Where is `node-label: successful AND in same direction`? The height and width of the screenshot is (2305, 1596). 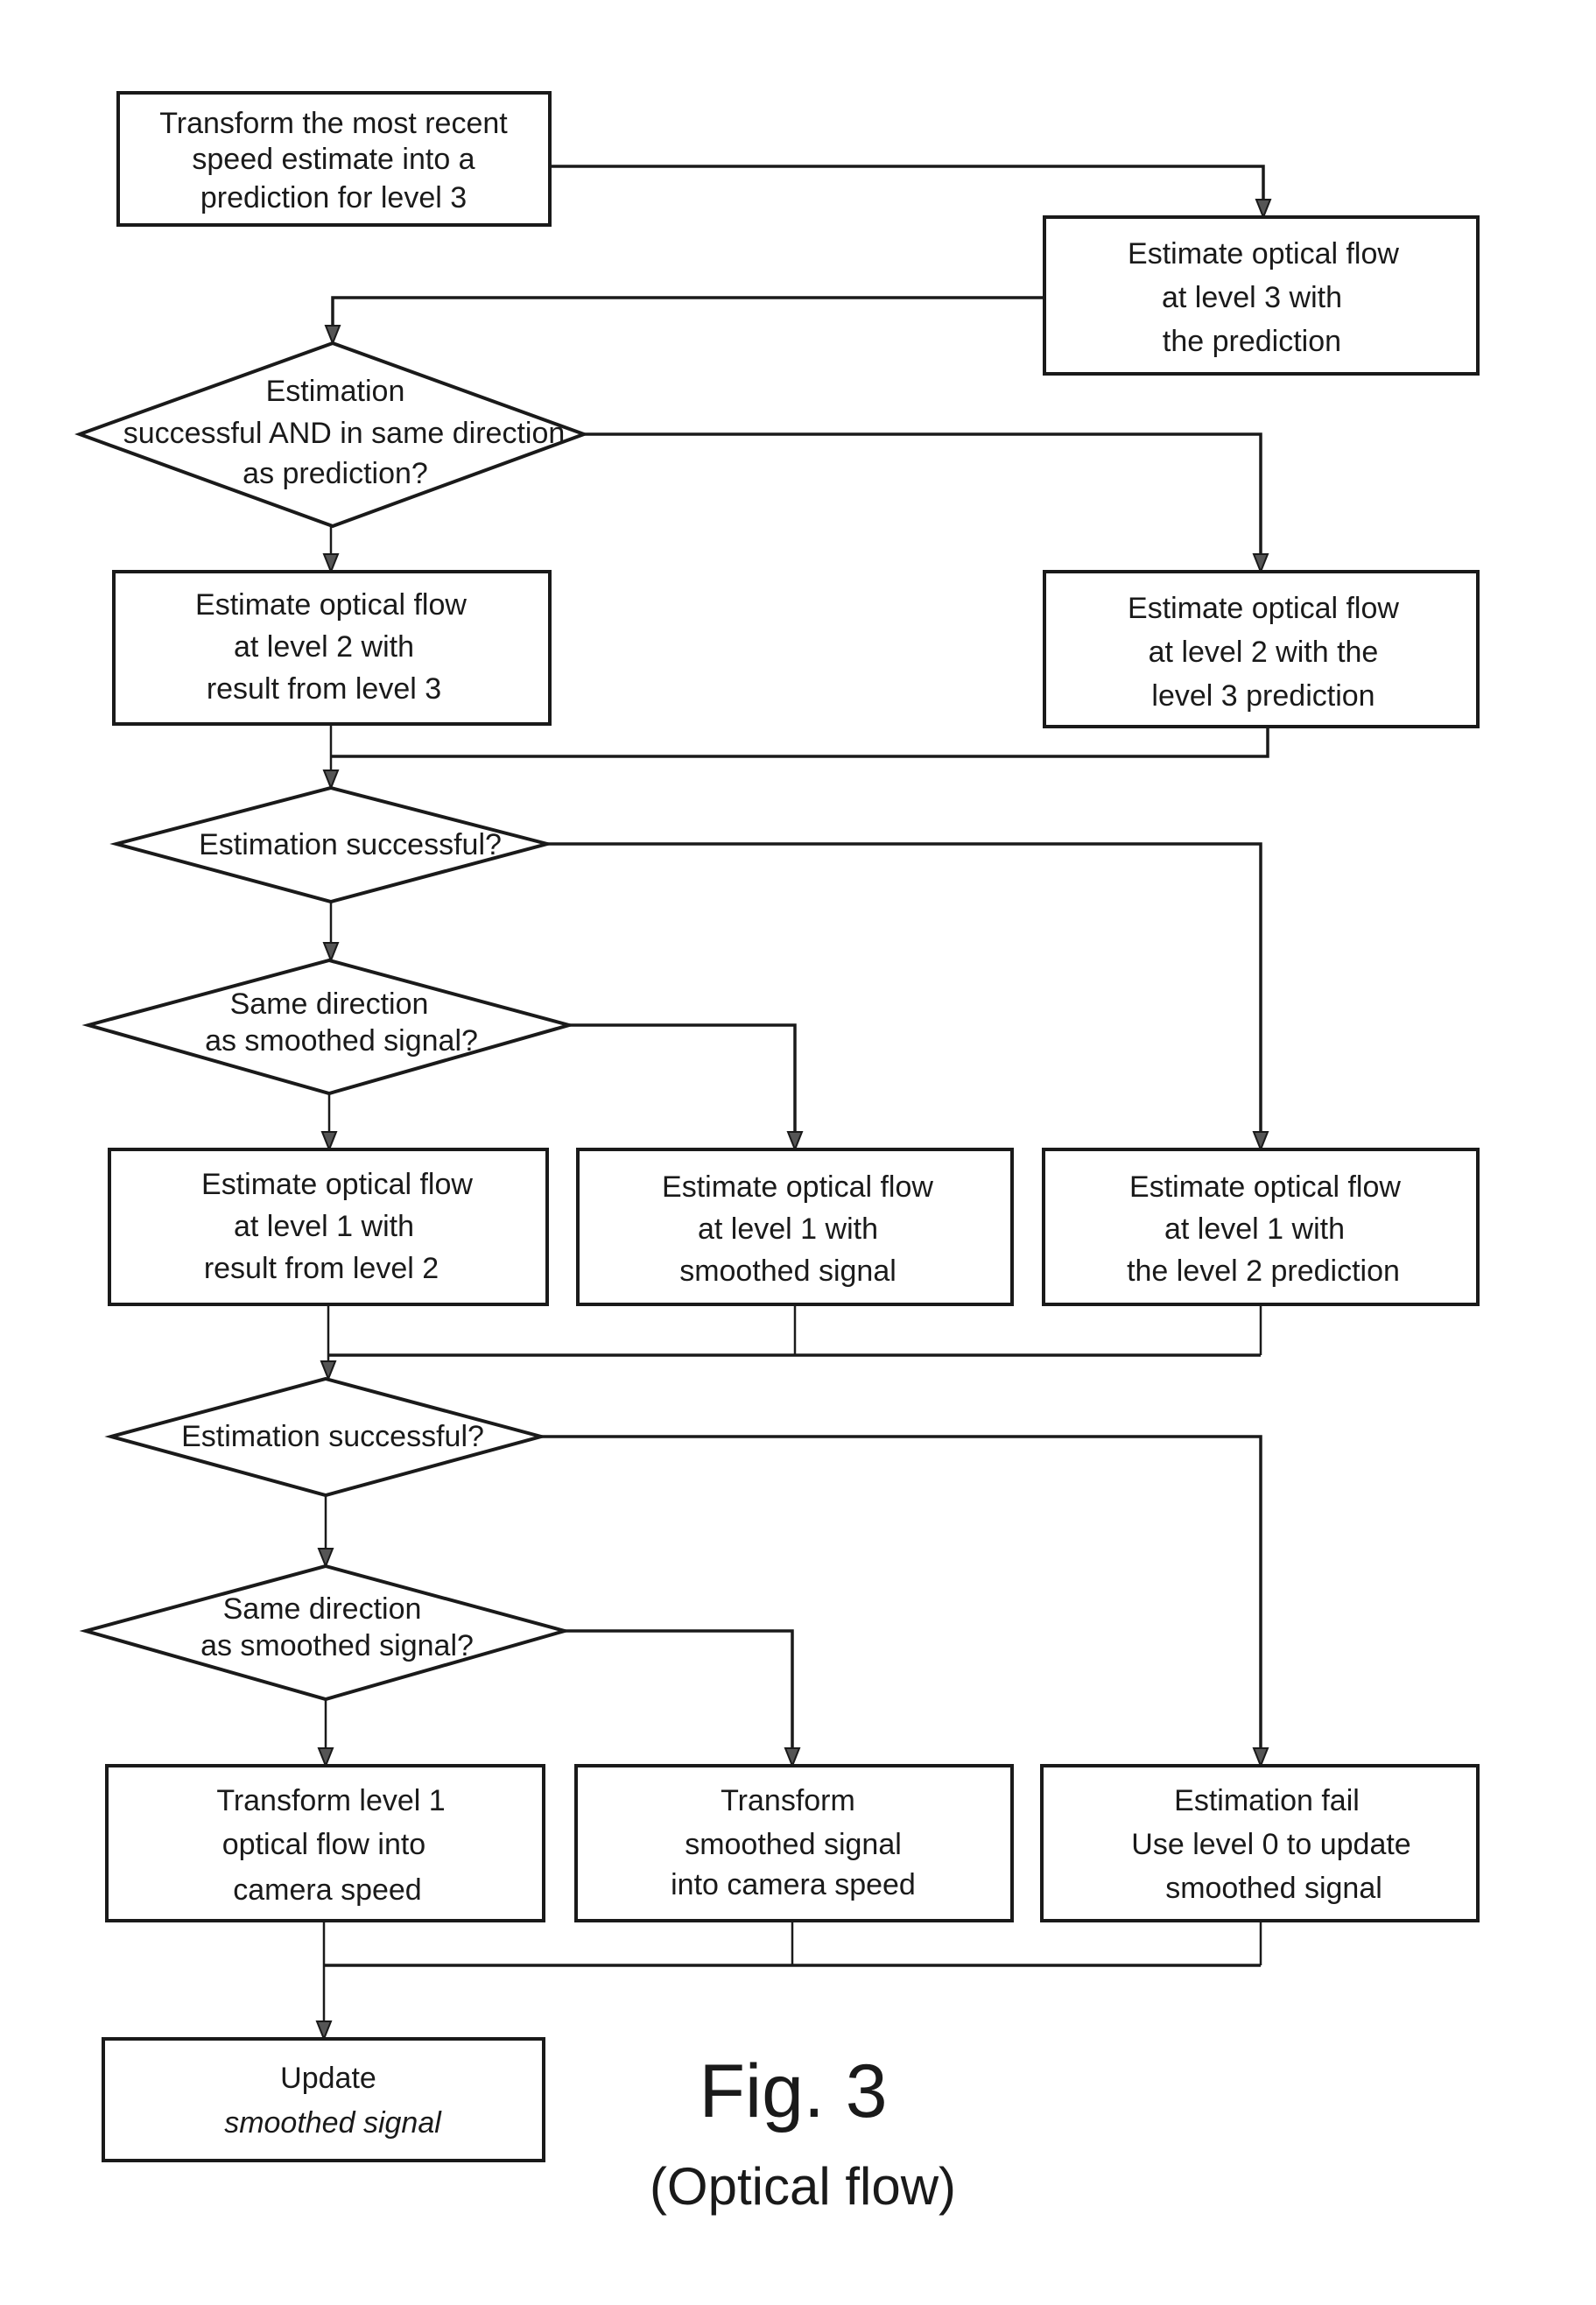
node-label: successful AND in same direction is located at coordinates (344, 433).